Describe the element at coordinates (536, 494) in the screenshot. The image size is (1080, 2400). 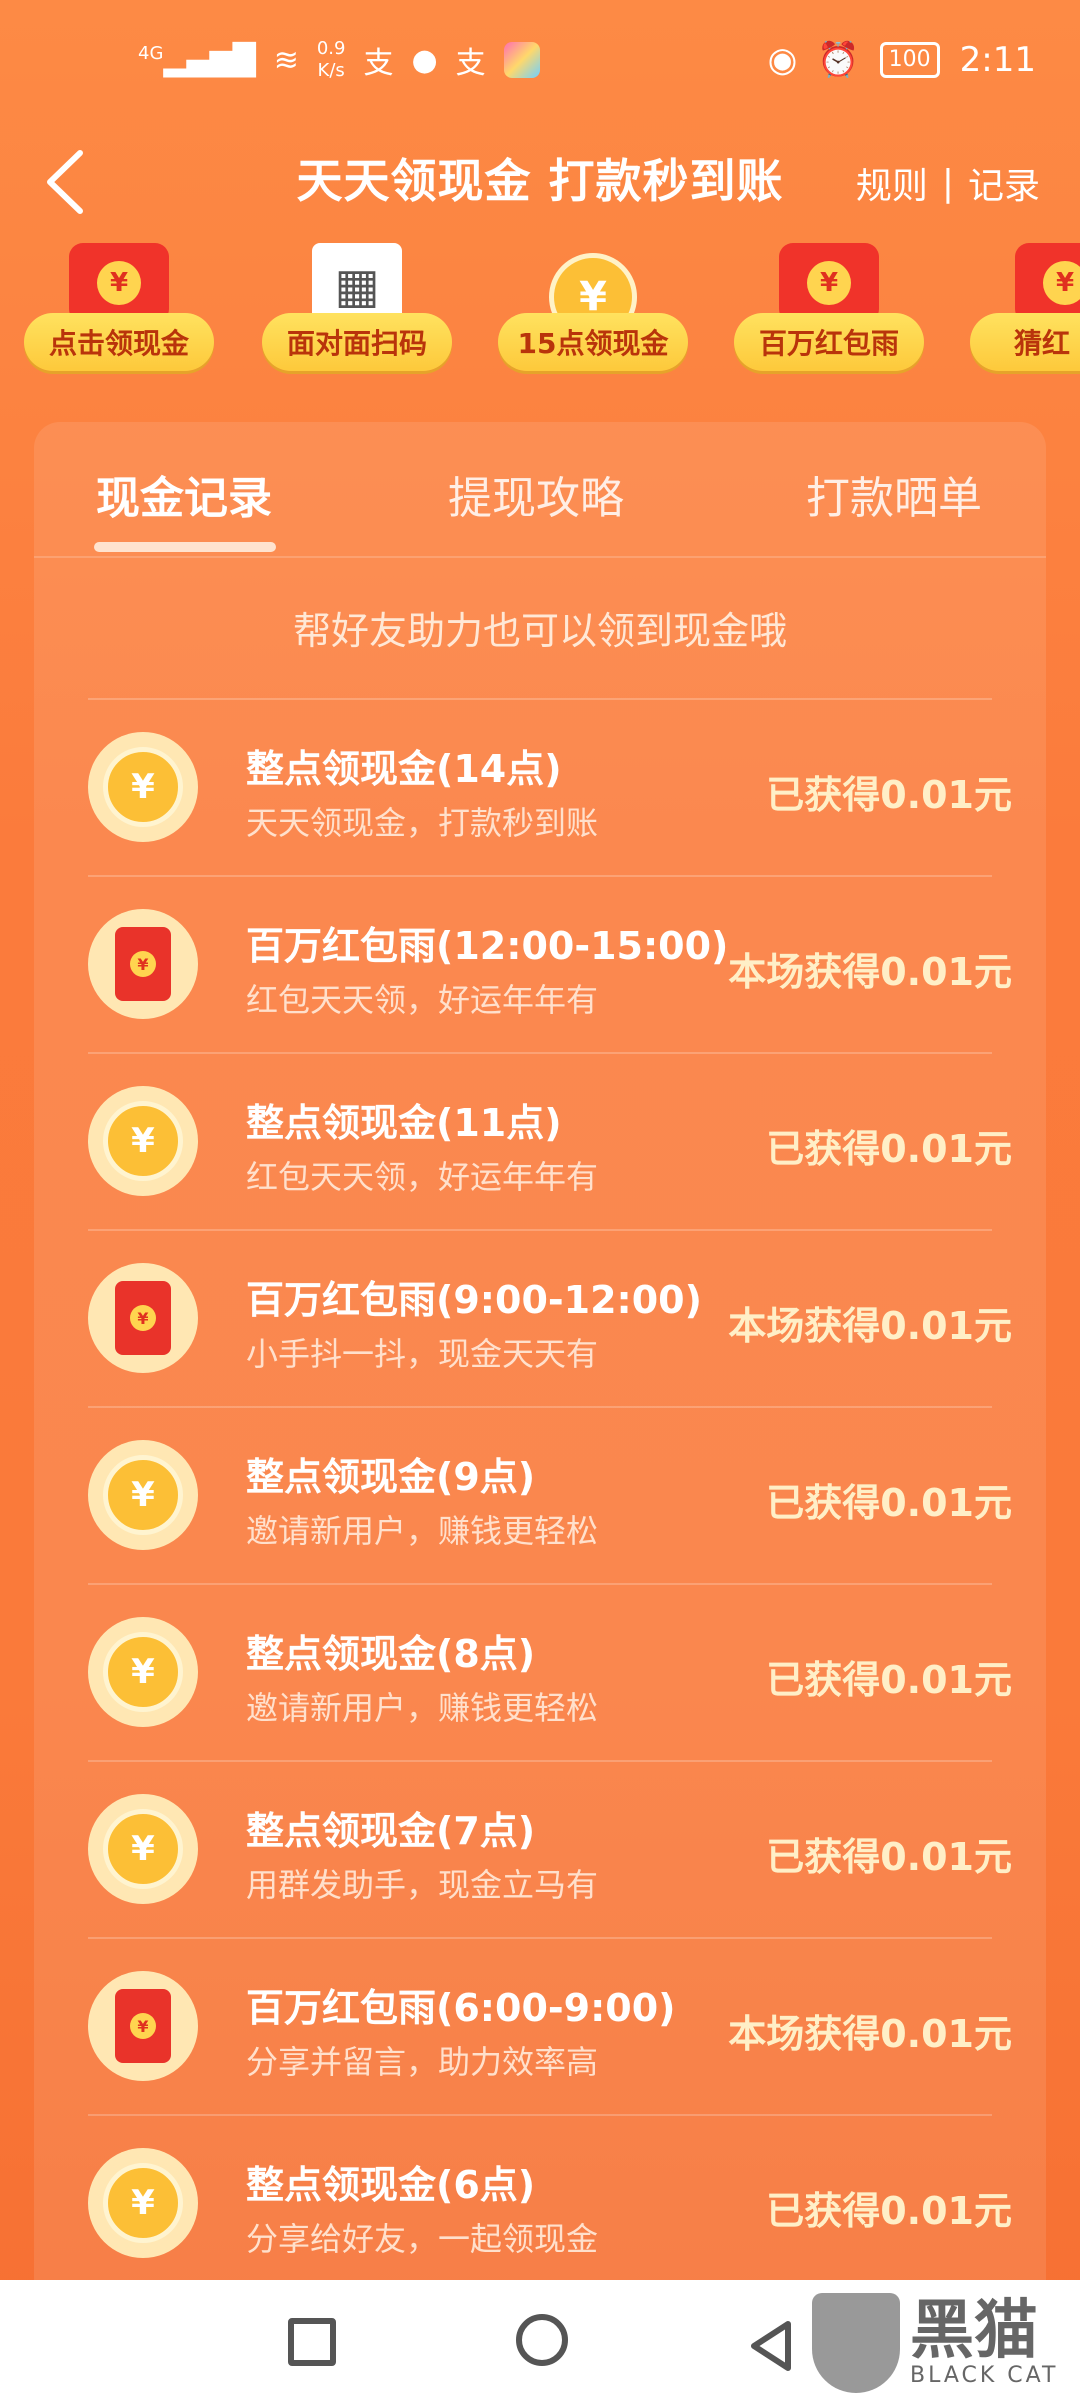
I see `tab-withdraw-guide: 提现攻略` at that location.